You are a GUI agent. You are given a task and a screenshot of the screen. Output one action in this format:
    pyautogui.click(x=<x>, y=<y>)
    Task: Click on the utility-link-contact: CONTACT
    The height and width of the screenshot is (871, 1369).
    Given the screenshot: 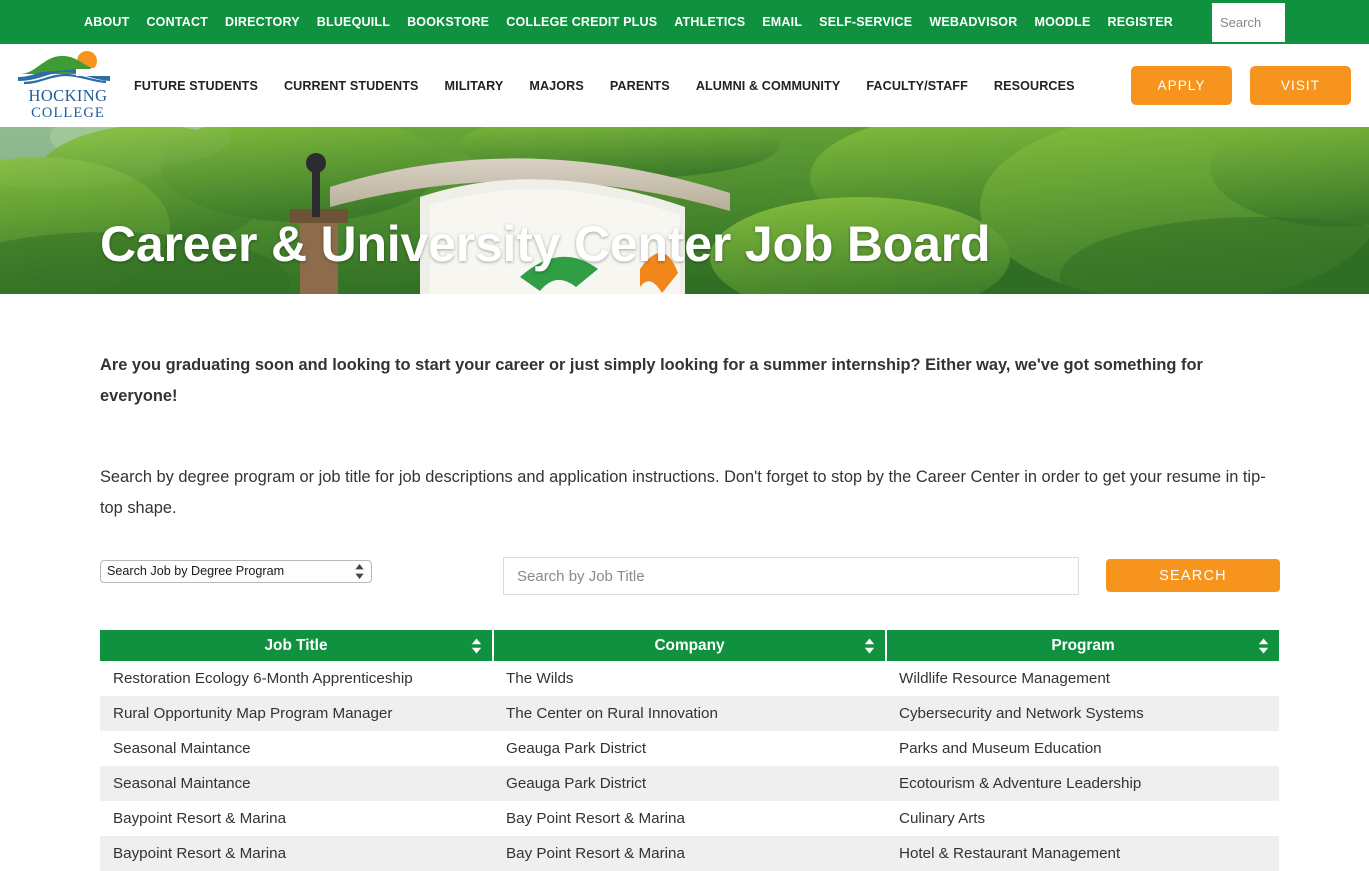 What is the action you would take?
    pyautogui.click(x=177, y=22)
    